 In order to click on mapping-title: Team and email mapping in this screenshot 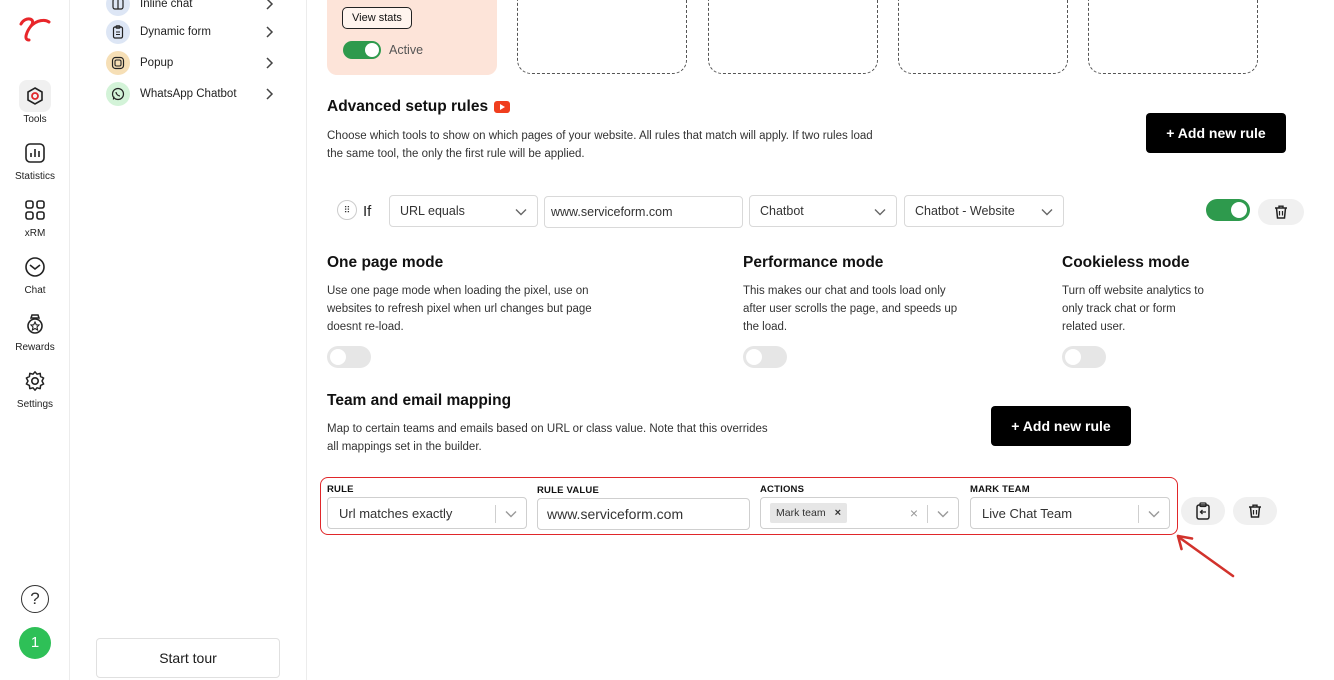, I will do `click(419, 400)`.